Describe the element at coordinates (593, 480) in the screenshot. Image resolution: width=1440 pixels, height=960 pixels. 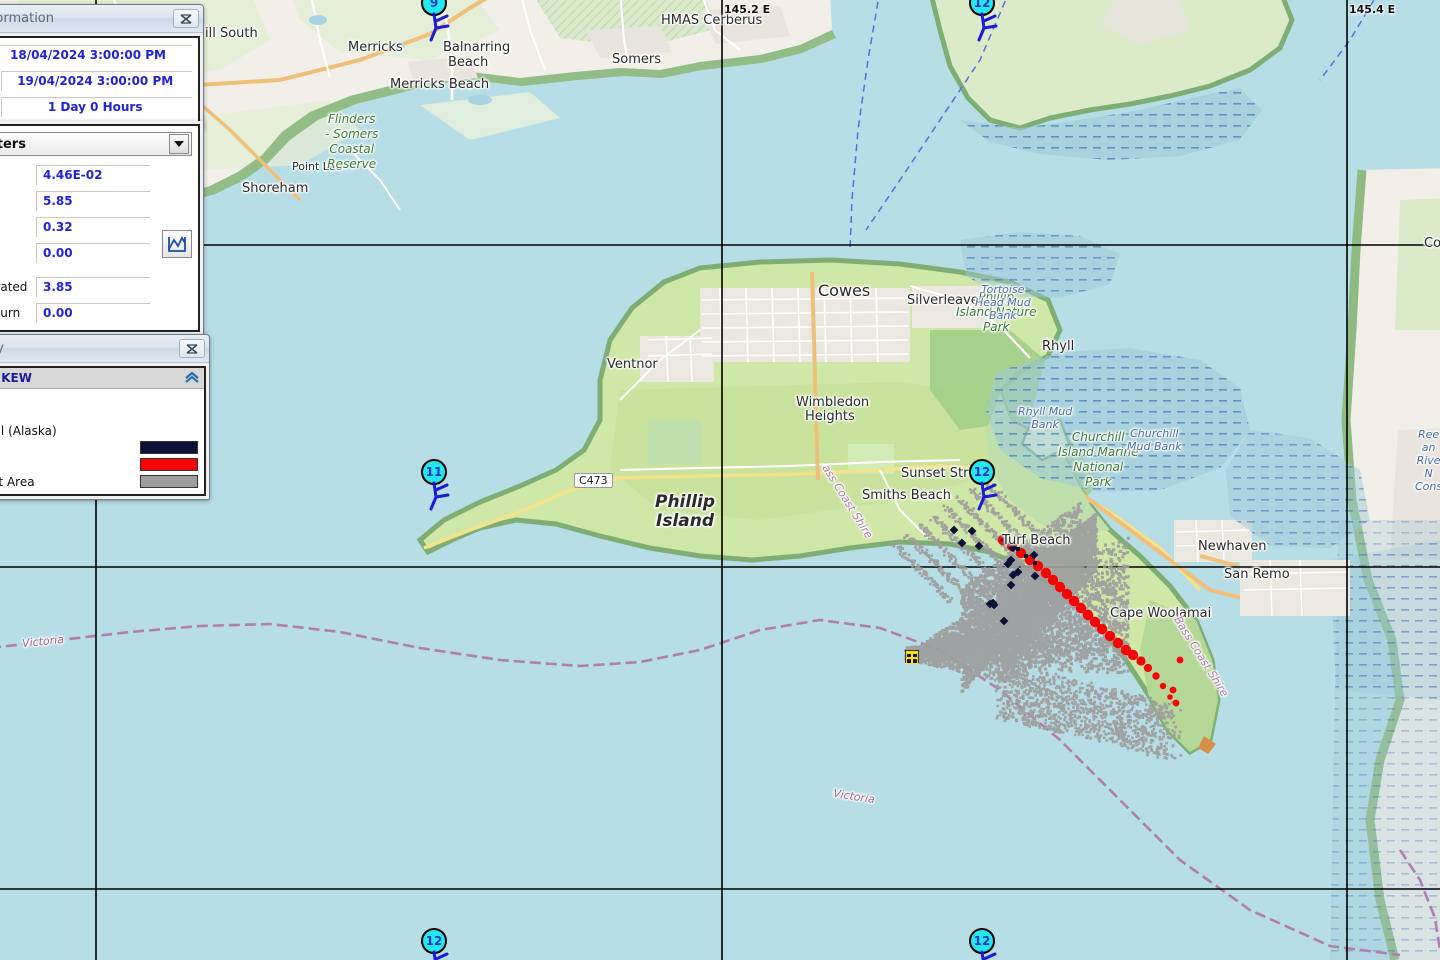
I see `road-shield: C473` at that location.